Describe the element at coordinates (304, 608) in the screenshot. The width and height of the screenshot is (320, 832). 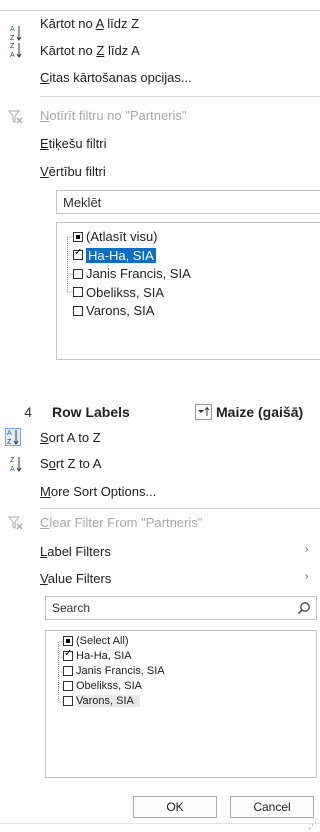
I see `search-icon` at that location.